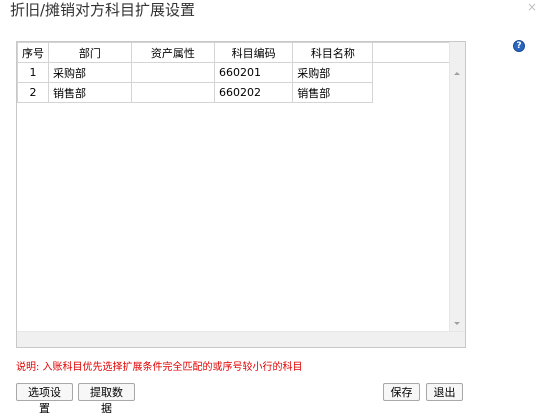 The width and height of the screenshot is (543, 413). What do you see at coordinates (457, 73) in the screenshot?
I see `scroll-up-icon` at bounding box center [457, 73].